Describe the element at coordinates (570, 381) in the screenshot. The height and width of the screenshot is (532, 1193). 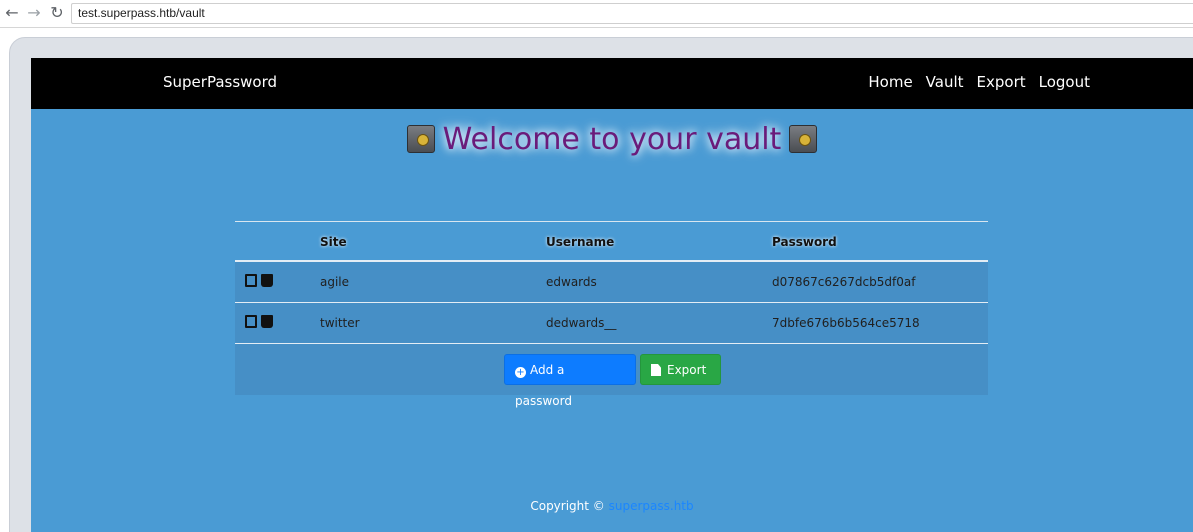
I see `add-password-button: + Add a password` at that location.